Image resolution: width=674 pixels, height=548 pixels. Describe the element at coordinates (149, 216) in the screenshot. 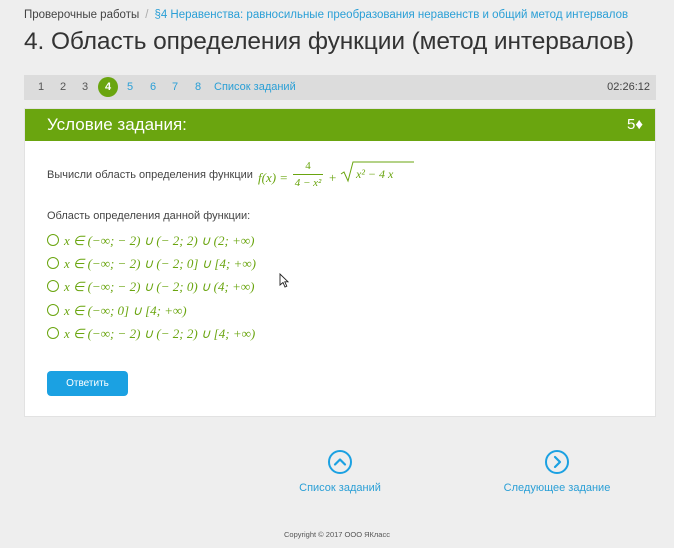

I see `subquestion: Область определения данной функции:` at that location.